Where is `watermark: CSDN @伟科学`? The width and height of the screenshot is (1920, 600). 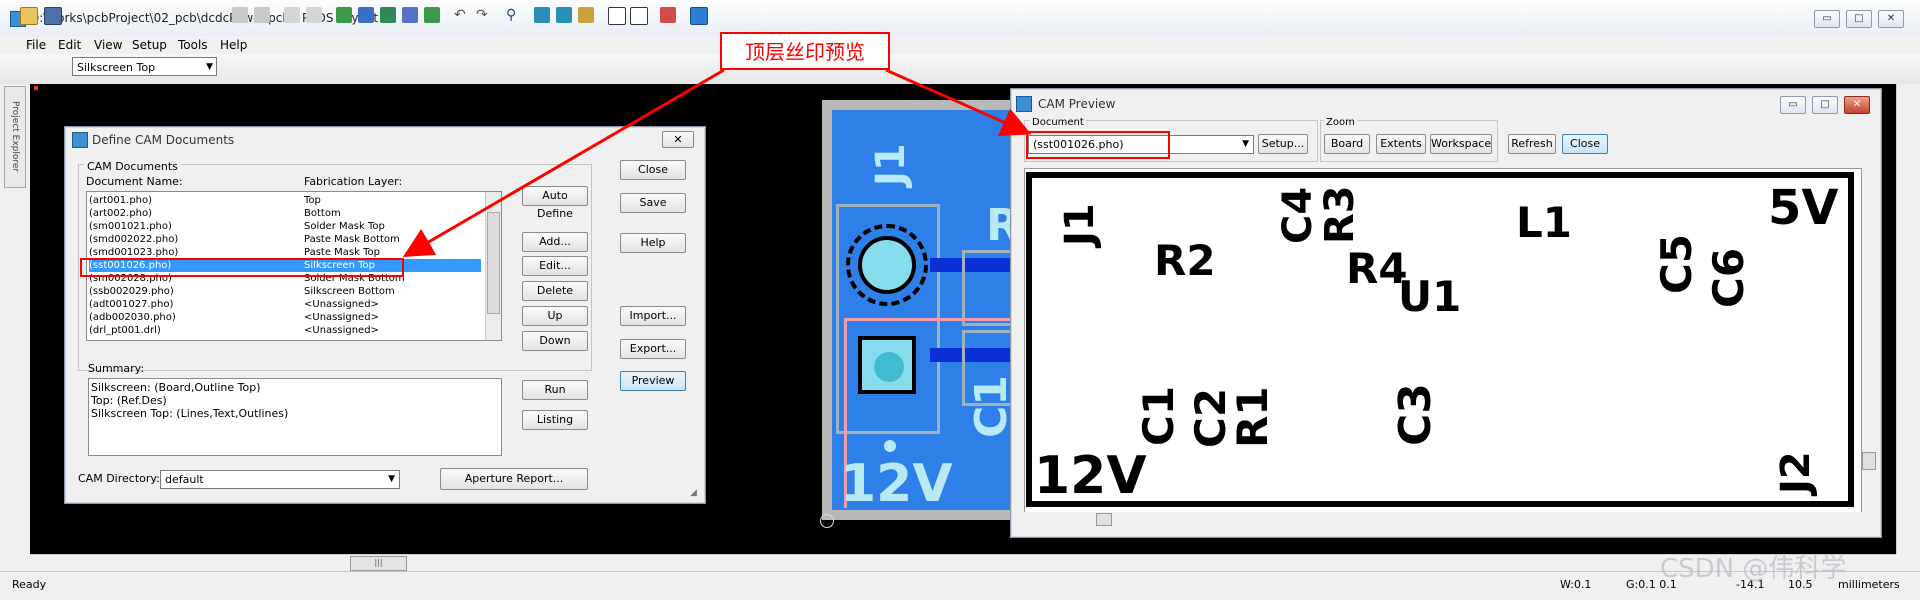 watermark: CSDN @伟科学 is located at coordinates (1753, 569).